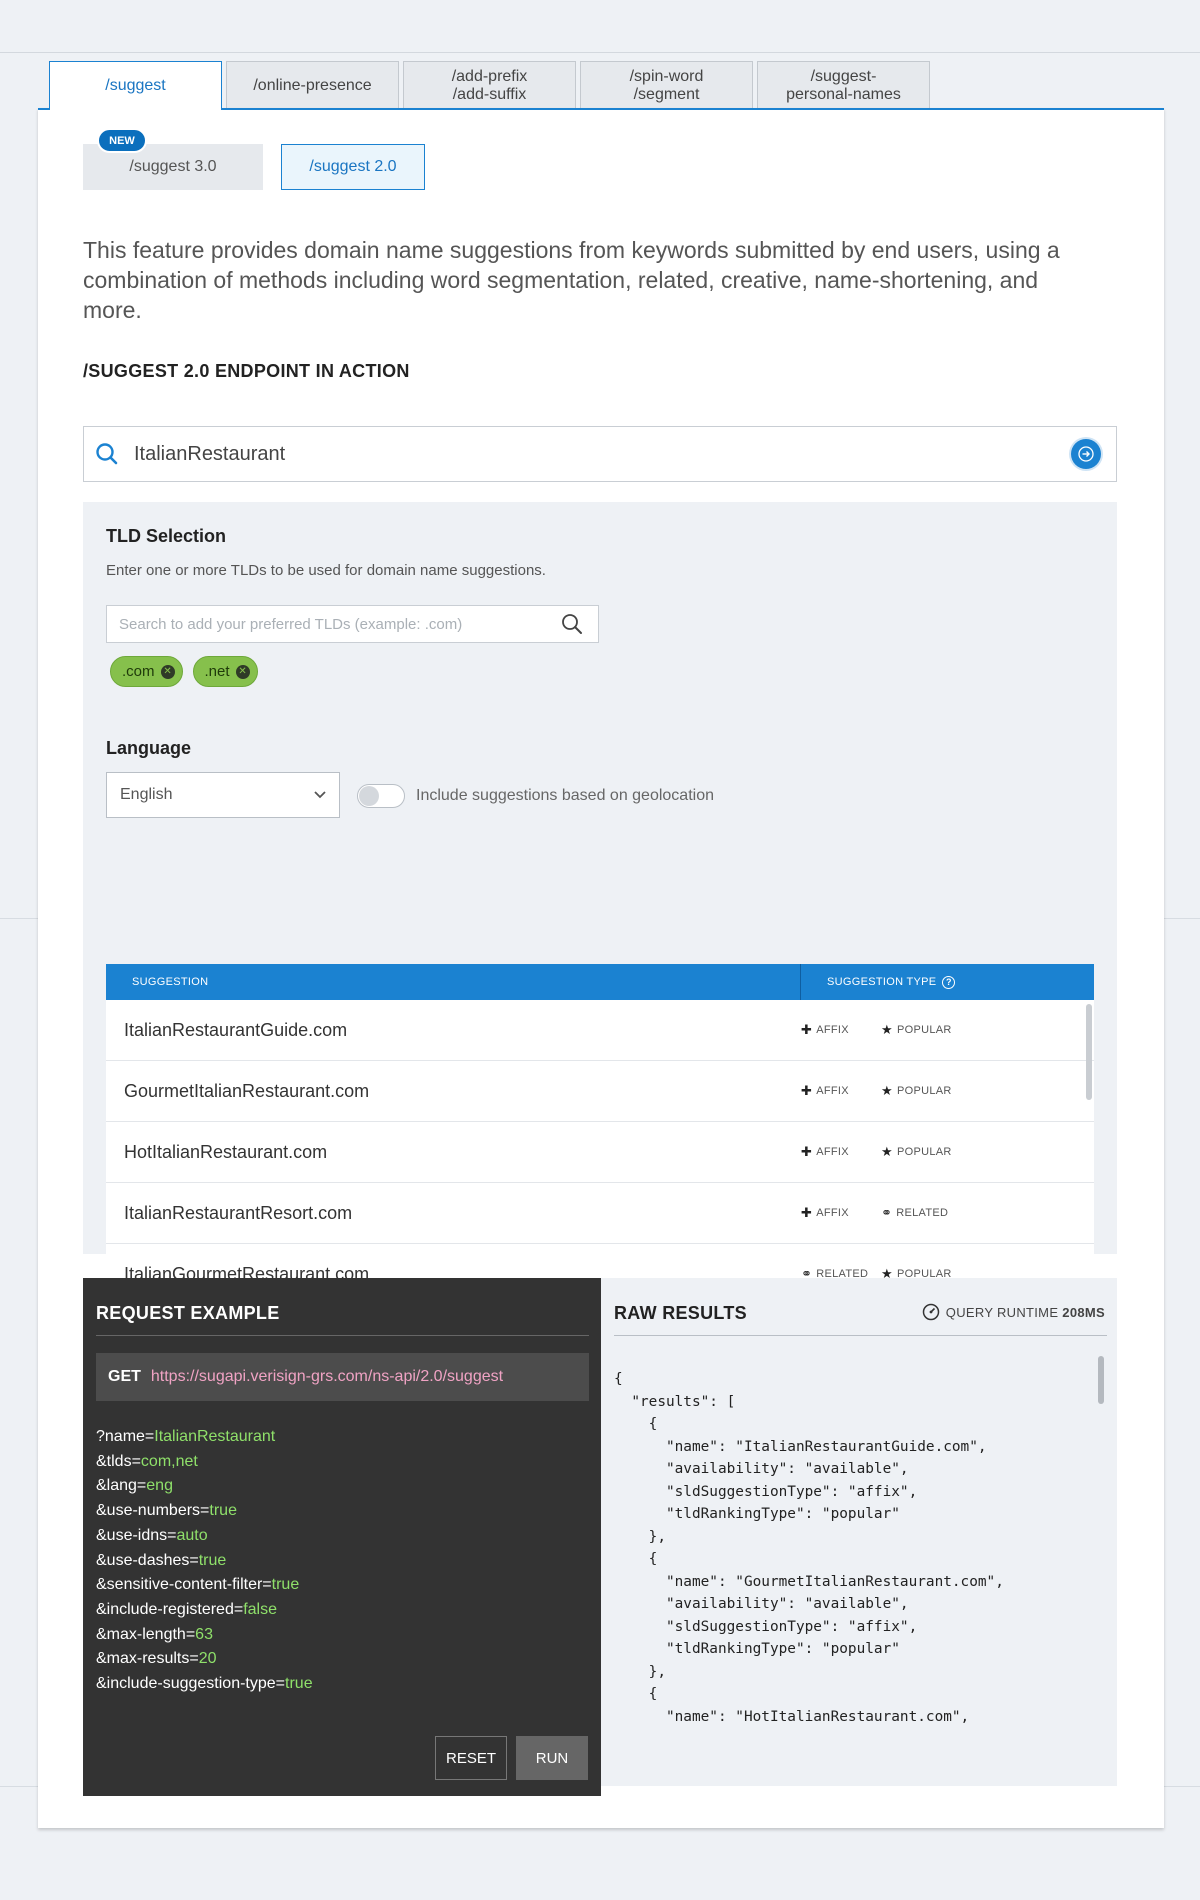  What do you see at coordinates (204, 1585) in the screenshot?
I see `request-param: &sensitive-content-filter=true` at bounding box center [204, 1585].